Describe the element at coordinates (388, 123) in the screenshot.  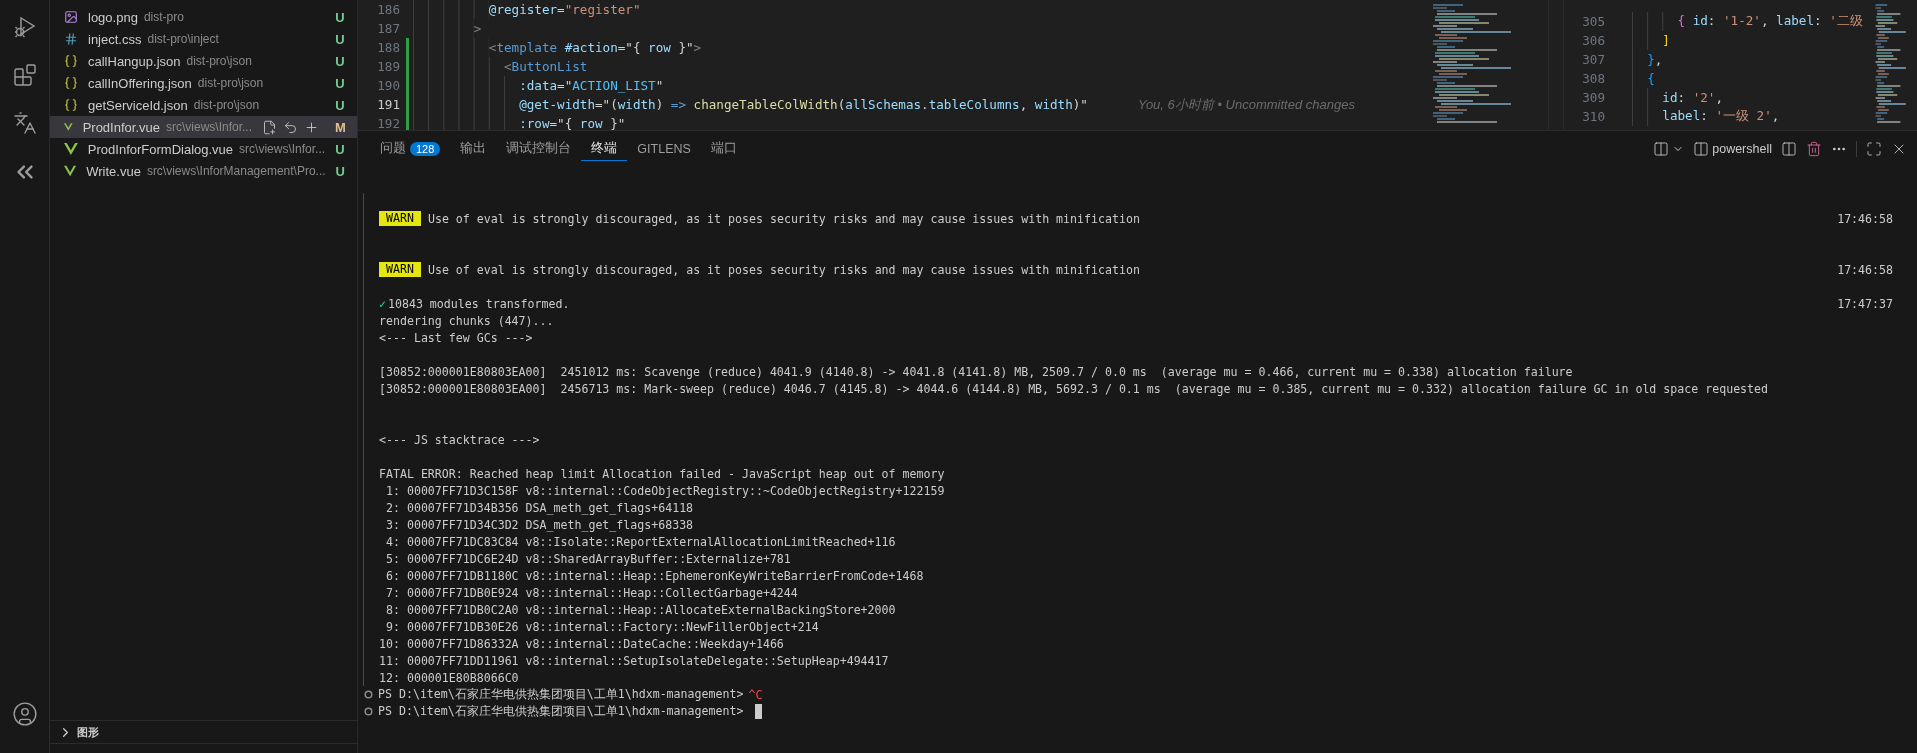
I see `line-number: 192` at that location.